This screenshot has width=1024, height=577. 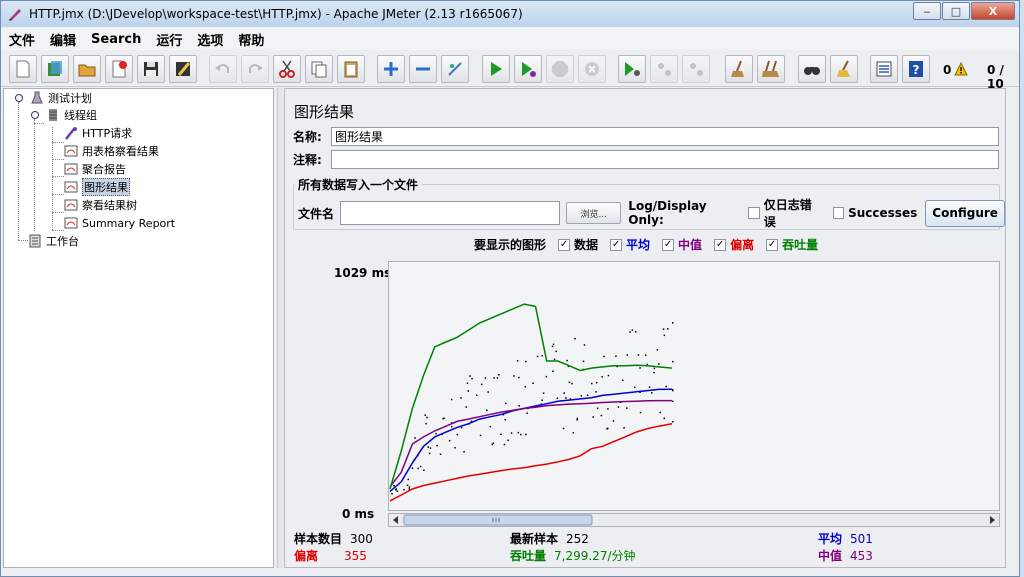 I want to click on paste-button, so click(x=351, y=69).